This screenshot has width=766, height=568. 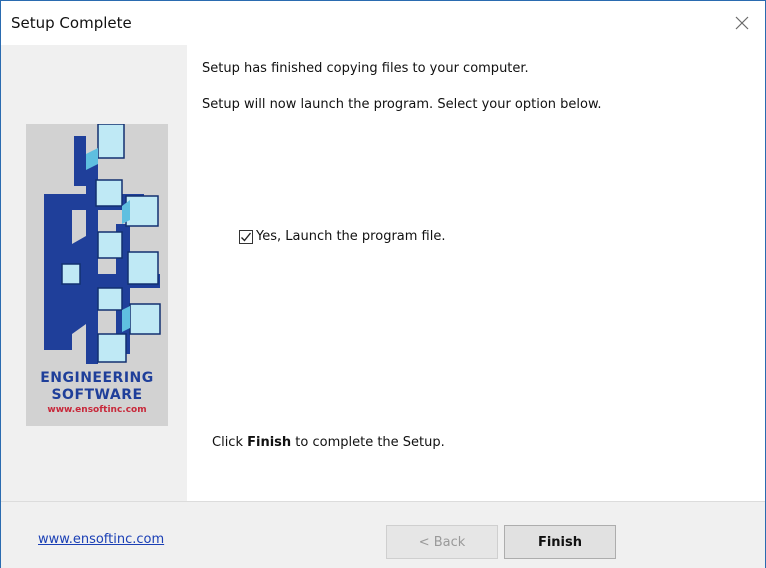 What do you see at coordinates (71, 23) in the screenshot?
I see `window-title: Setup Complete` at bounding box center [71, 23].